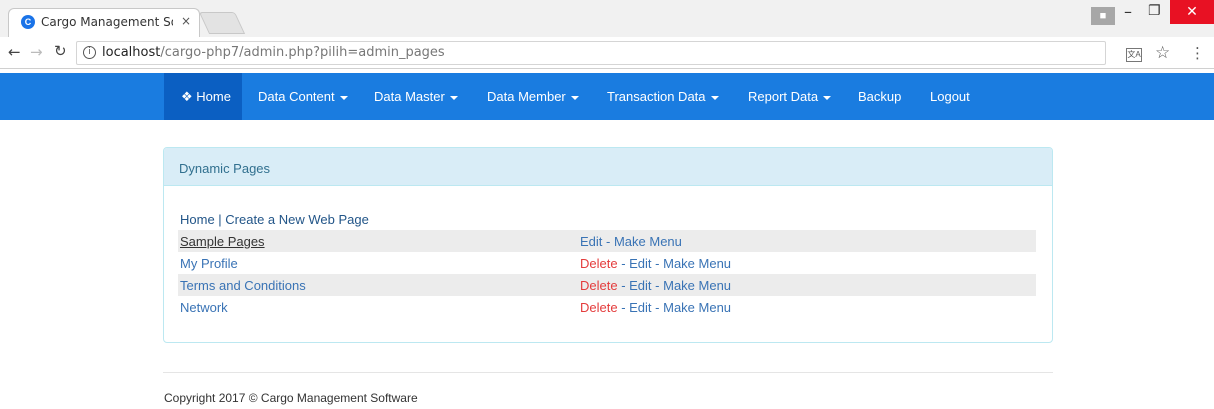 This screenshot has height=409, width=1214. I want to click on nav-backup: Backup, so click(879, 96).